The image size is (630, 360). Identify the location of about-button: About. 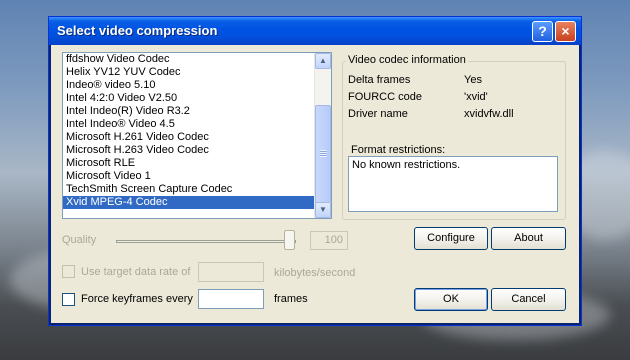
(528, 238).